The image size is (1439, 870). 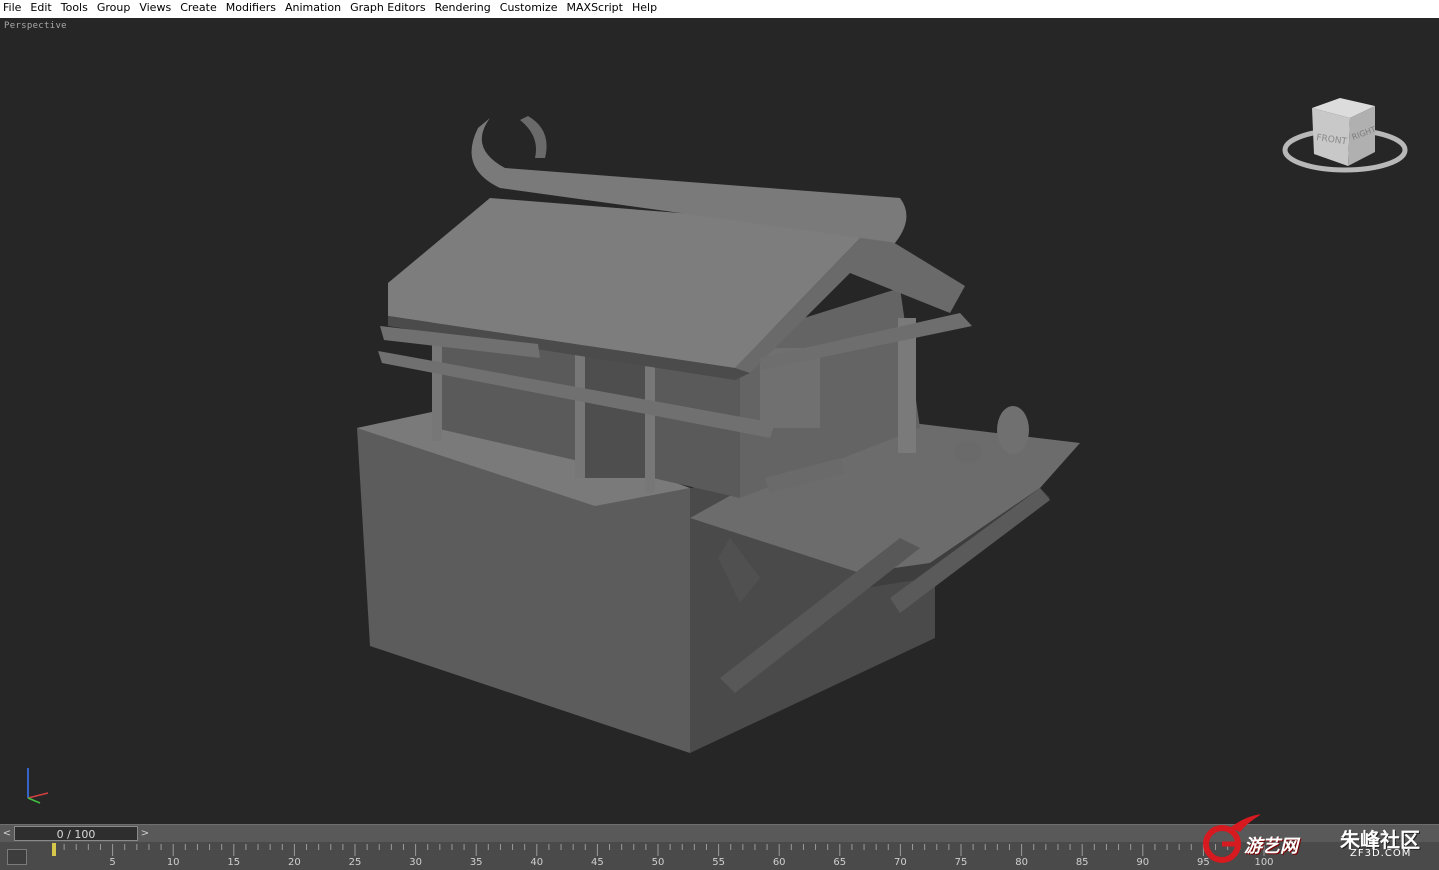 I want to click on frame-tick-label: 10, so click(x=173, y=862).